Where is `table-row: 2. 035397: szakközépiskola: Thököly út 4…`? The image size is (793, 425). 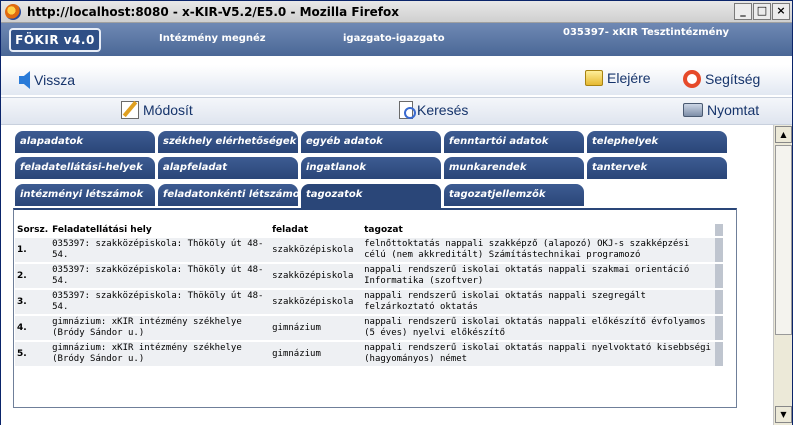 table-row: 2. 035397: szakközépiskola: Thököly út 4… is located at coordinates (369, 276).